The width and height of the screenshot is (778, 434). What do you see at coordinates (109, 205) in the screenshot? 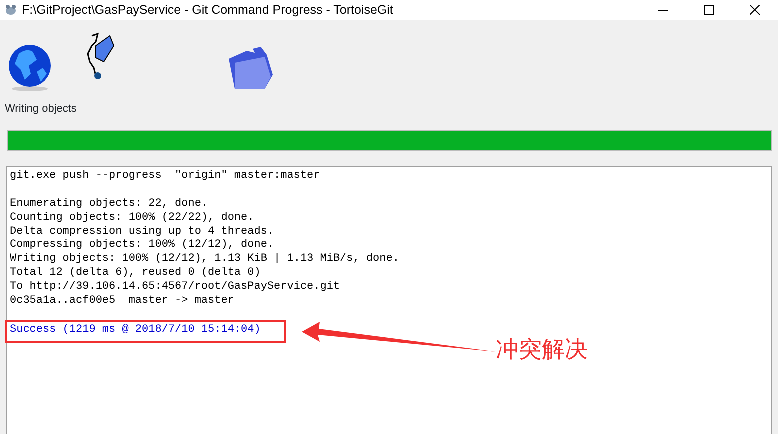
I see `output-line: Enumerating objects: 22, done.` at bounding box center [109, 205].